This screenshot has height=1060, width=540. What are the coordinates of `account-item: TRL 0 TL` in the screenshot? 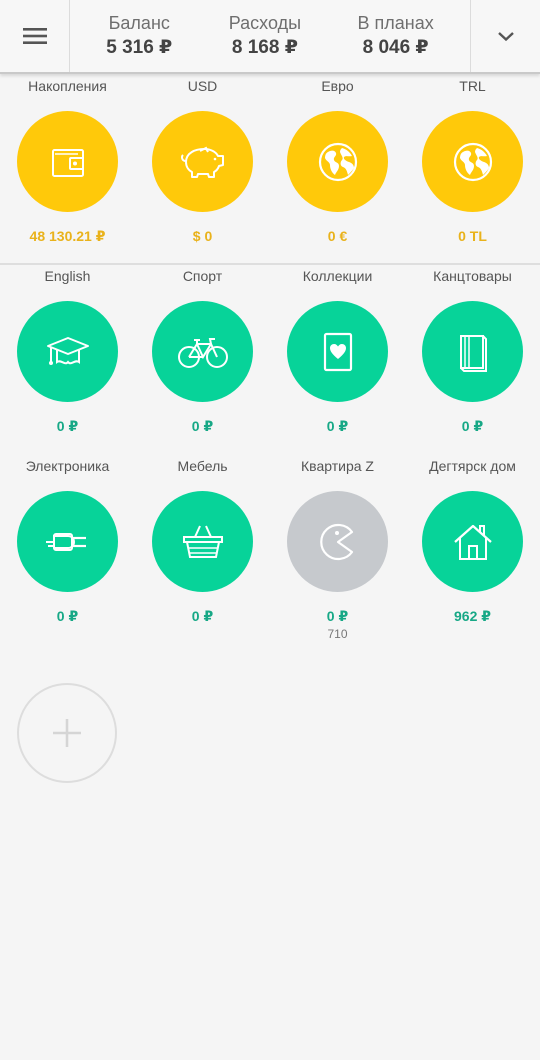 It's located at (472, 169).